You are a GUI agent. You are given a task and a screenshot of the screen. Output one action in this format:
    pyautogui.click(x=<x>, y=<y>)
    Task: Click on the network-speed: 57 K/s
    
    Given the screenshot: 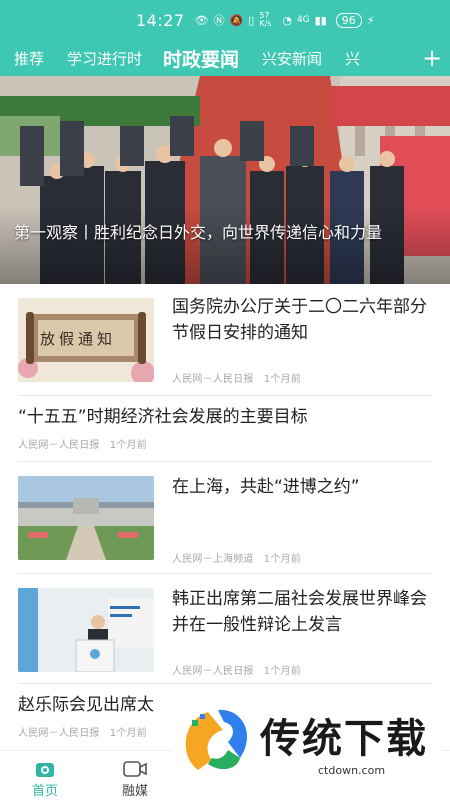 What is the action you would take?
    pyautogui.click(x=265, y=19)
    